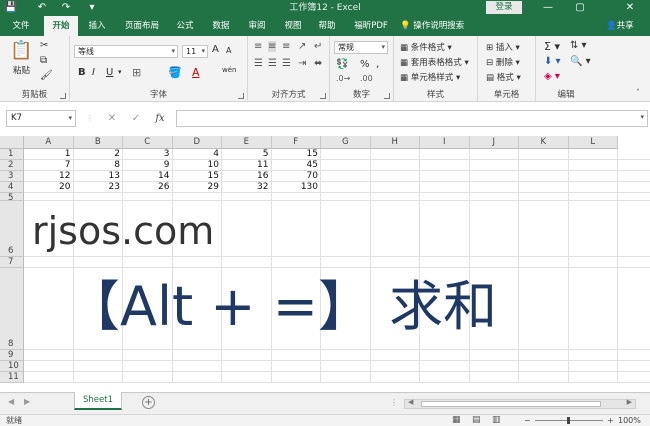 The image size is (650, 426). Describe the element at coordinates (160, 118) in the screenshot. I see `insert-function-button: fx` at that location.